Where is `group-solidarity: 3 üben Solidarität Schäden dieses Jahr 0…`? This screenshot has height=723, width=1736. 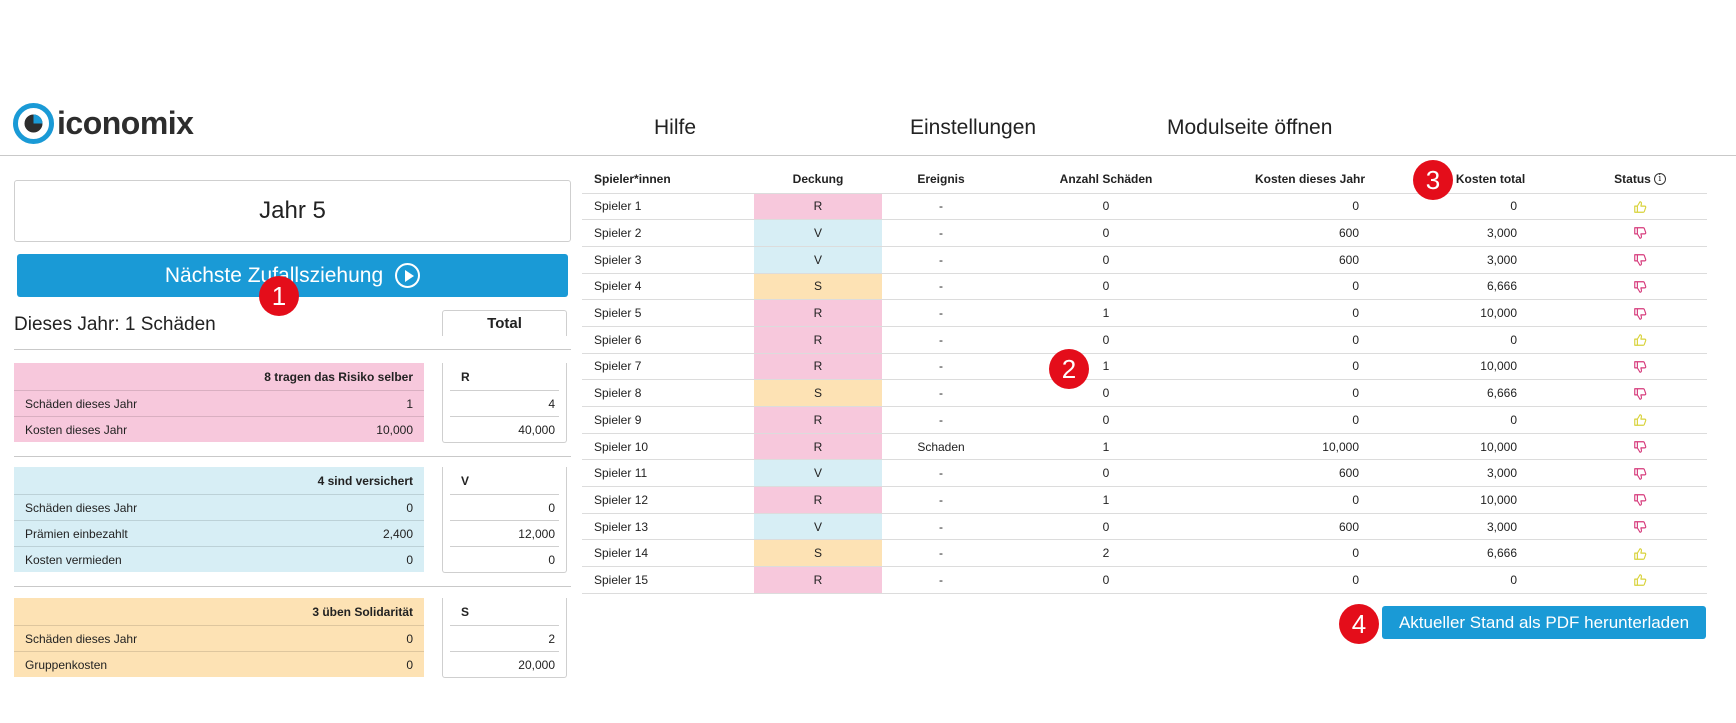 group-solidarity: 3 üben Solidarität Schäden dieses Jahr 0… is located at coordinates (219, 637).